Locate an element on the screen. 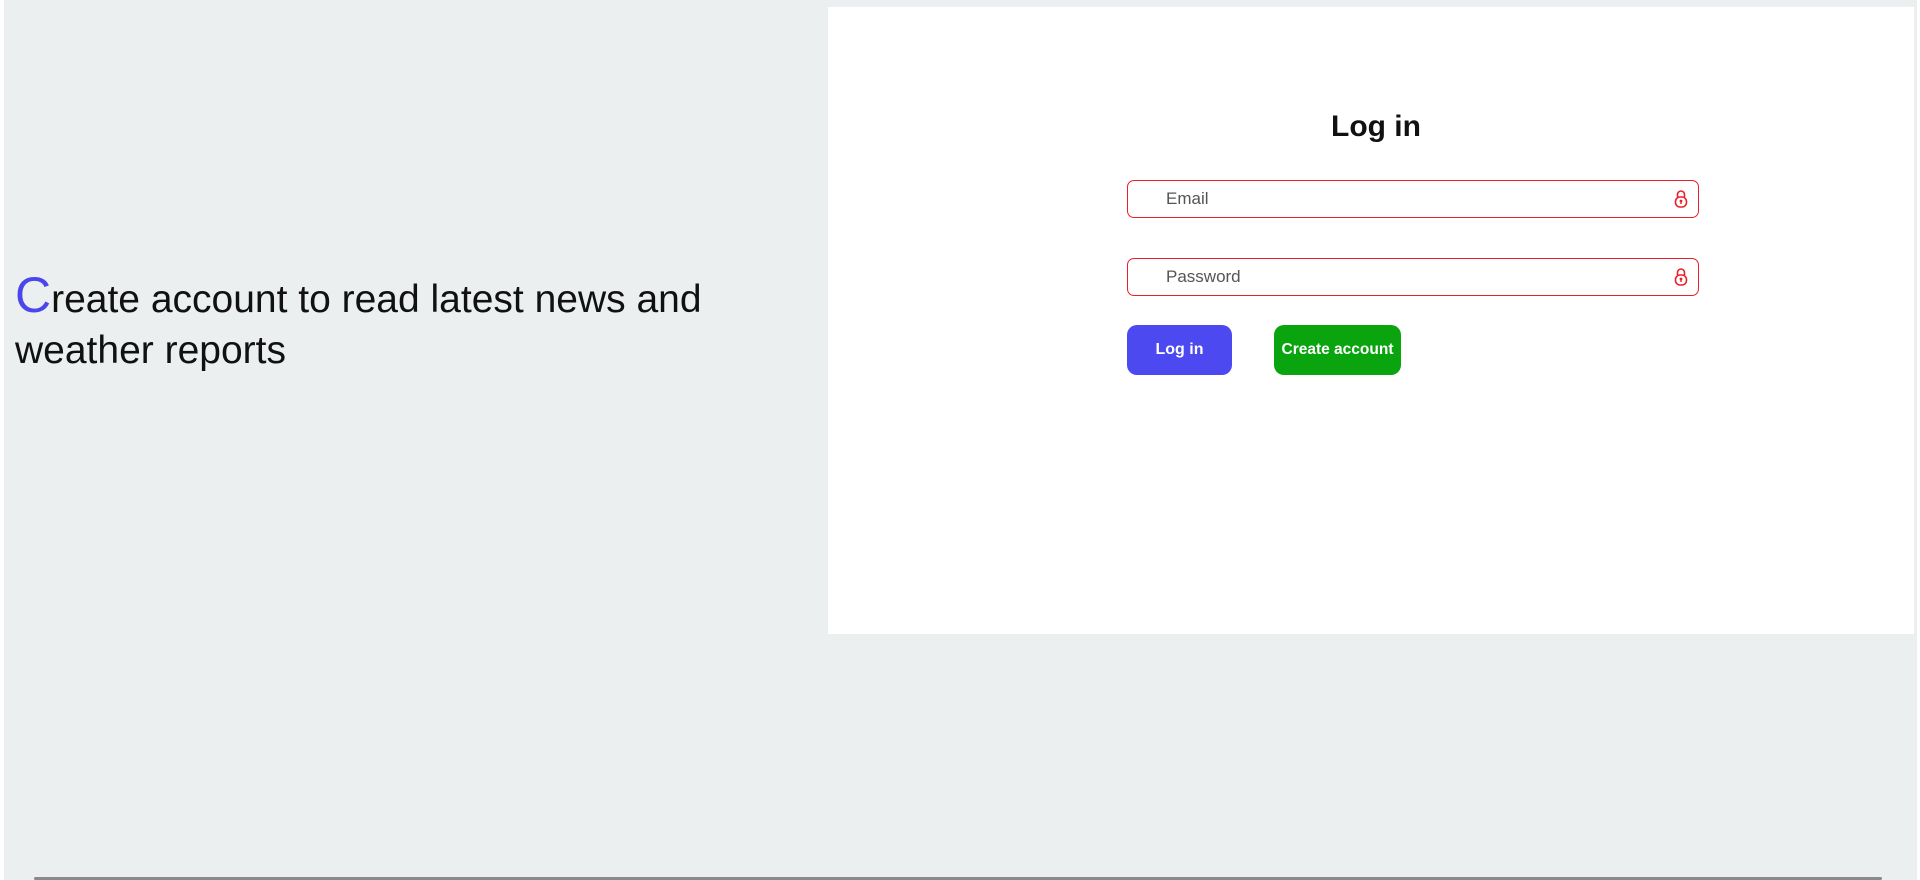 The image size is (1920, 880). horizontal-scrollbar is located at coordinates (960, 878).